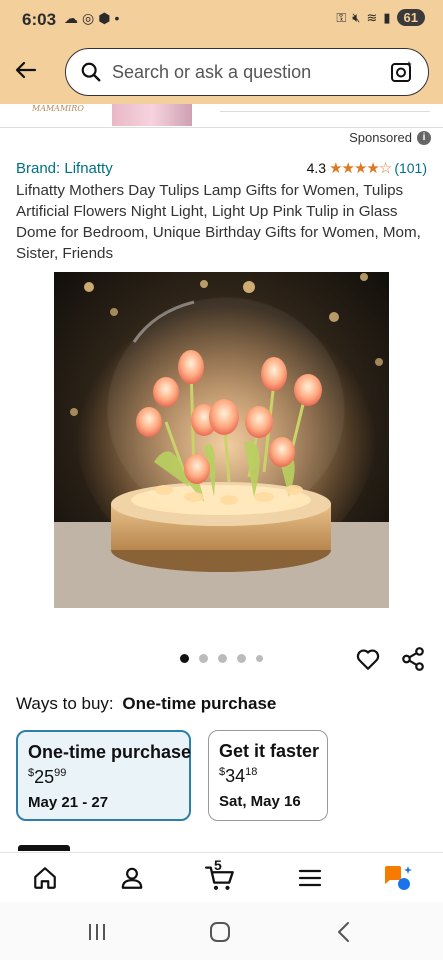  I want to click on whatsapp-icon: ◎, so click(88, 18).